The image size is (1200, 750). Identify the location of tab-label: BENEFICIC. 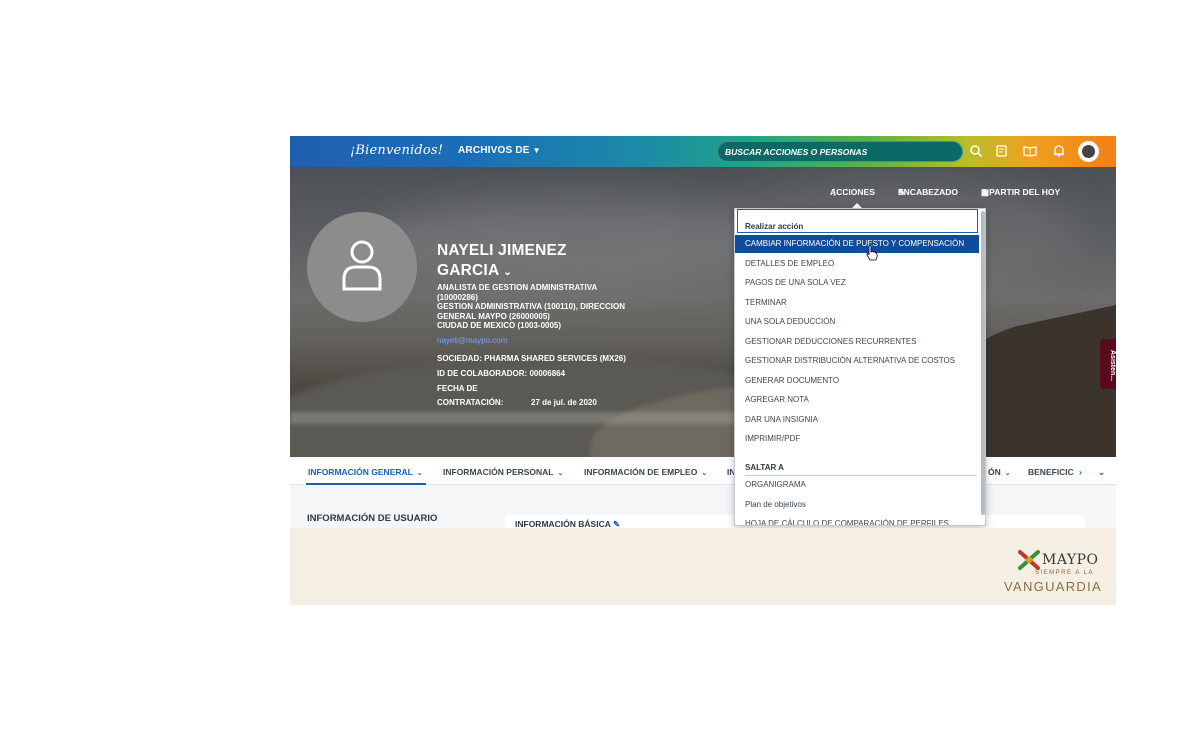
(1051, 472).